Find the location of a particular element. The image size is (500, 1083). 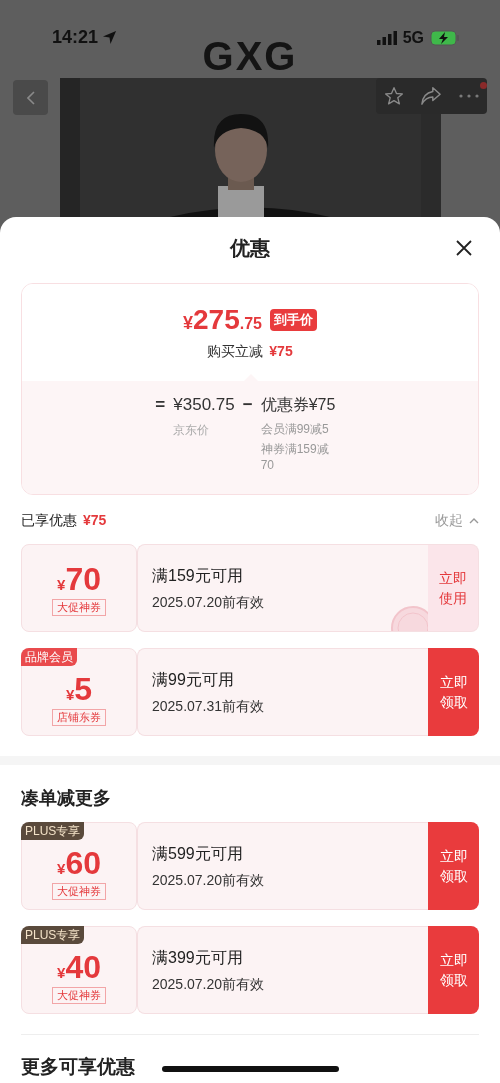

notification-dot-icon is located at coordinates (483, 85).